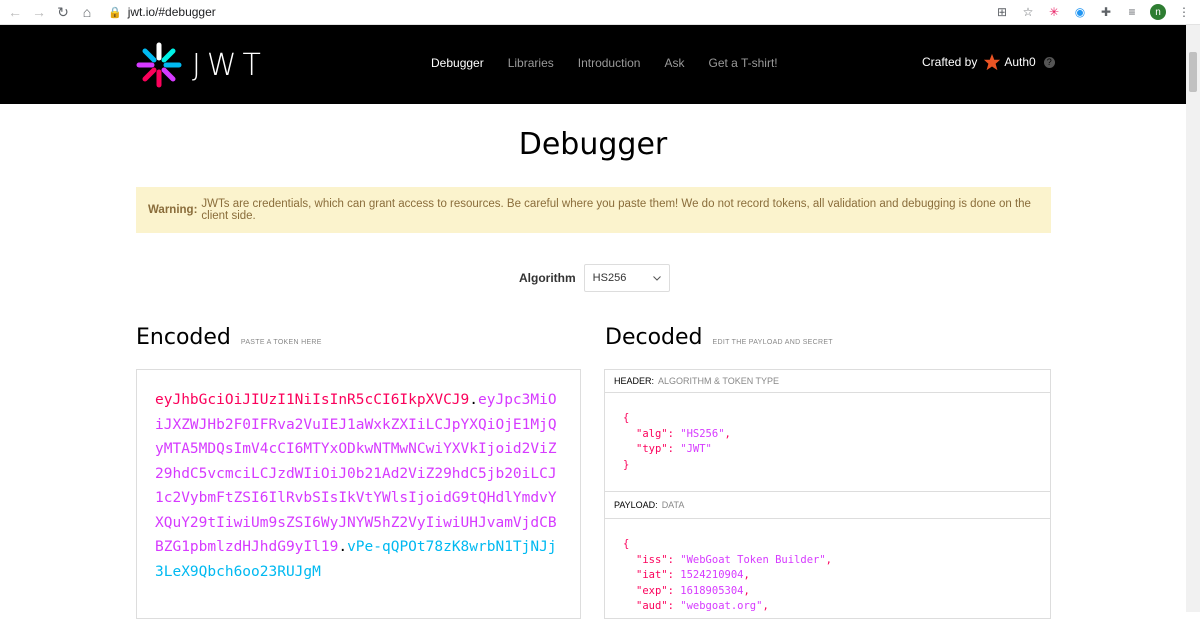 The image size is (1200, 633). What do you see at coordinates (171, 12) in the screenshot?
I see `url-text: jwt.io/#debugger` at bounding box center [171, 12].